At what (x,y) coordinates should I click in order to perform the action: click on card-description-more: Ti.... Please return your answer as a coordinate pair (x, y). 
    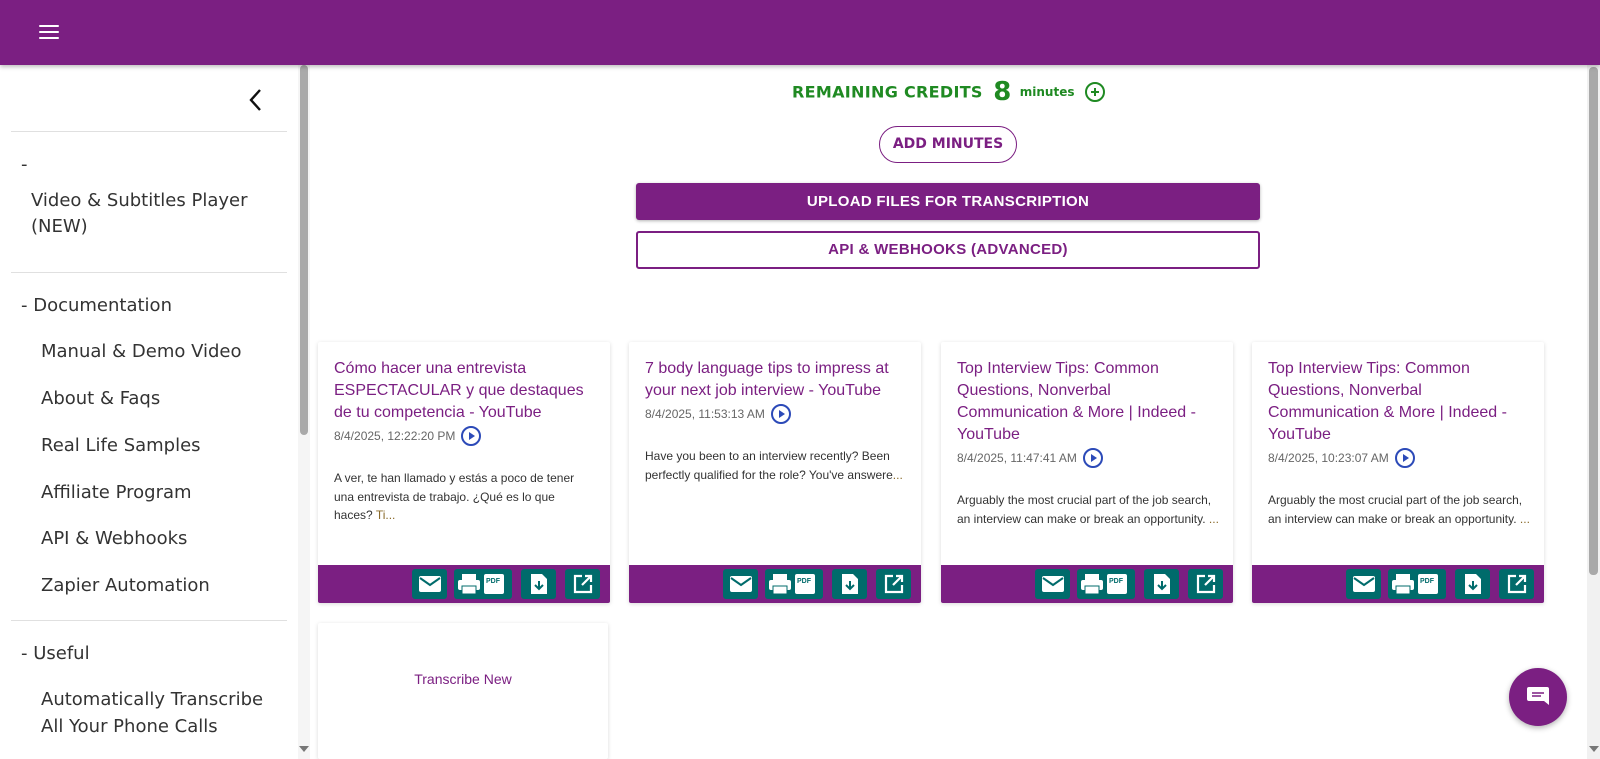
    Looking at the image, I should click on (386, 515).